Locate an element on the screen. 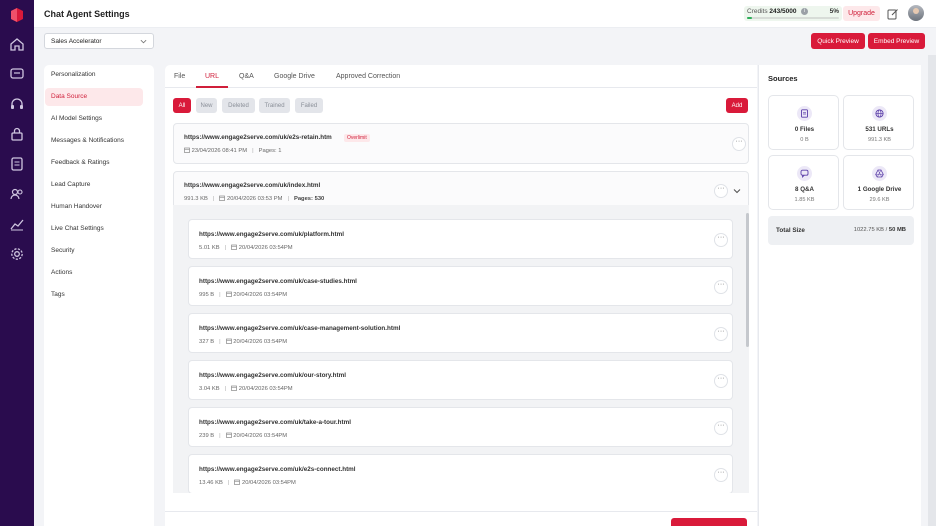 The width and height of the screenshot is (936, 526). upgrade-button: Upgrade is located at coordinates (861, 13).